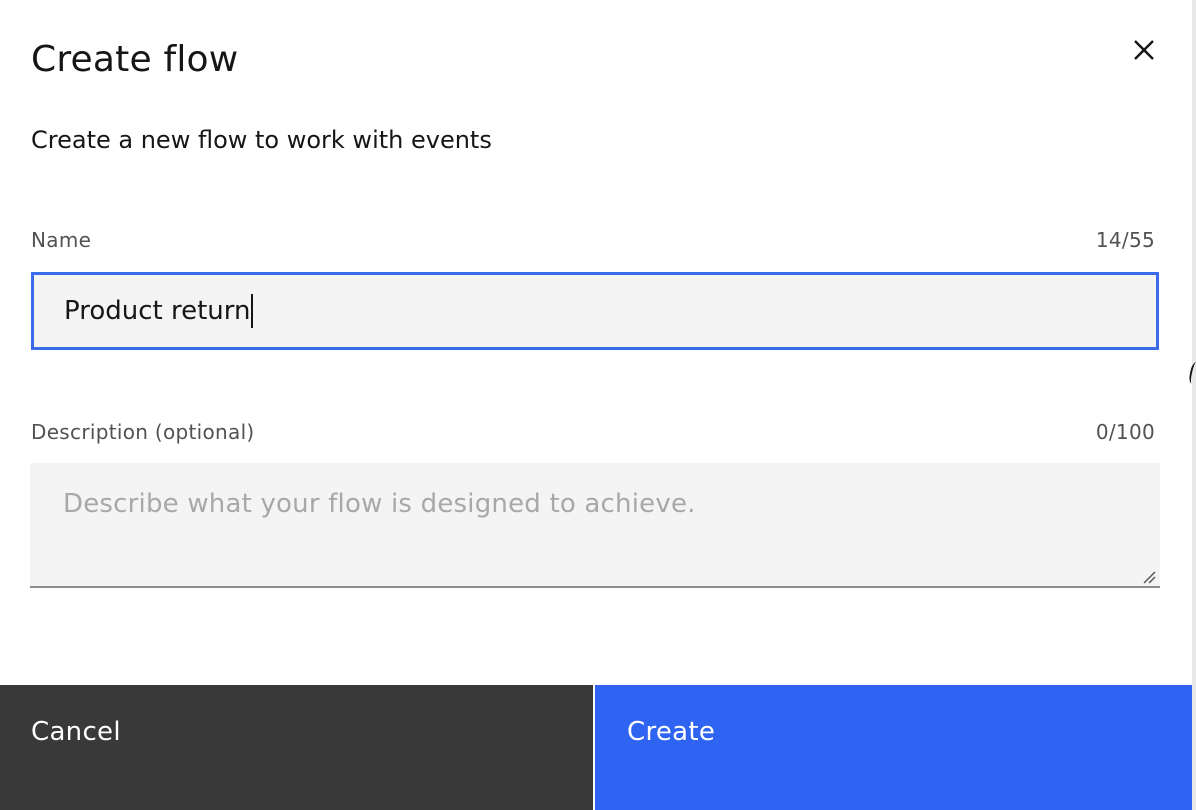 This screenshot has width=1196, height=810. I want to click on resize-handle-icon, so click(1149, 577).